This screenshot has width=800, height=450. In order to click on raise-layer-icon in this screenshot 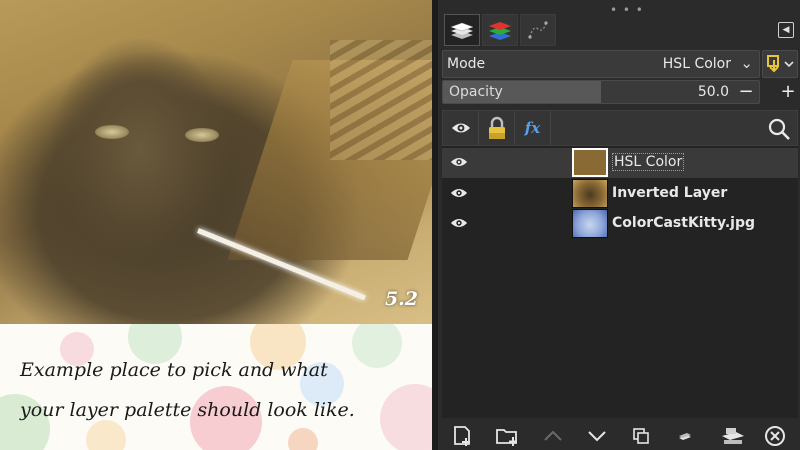, I will do `click(553, 435)`.